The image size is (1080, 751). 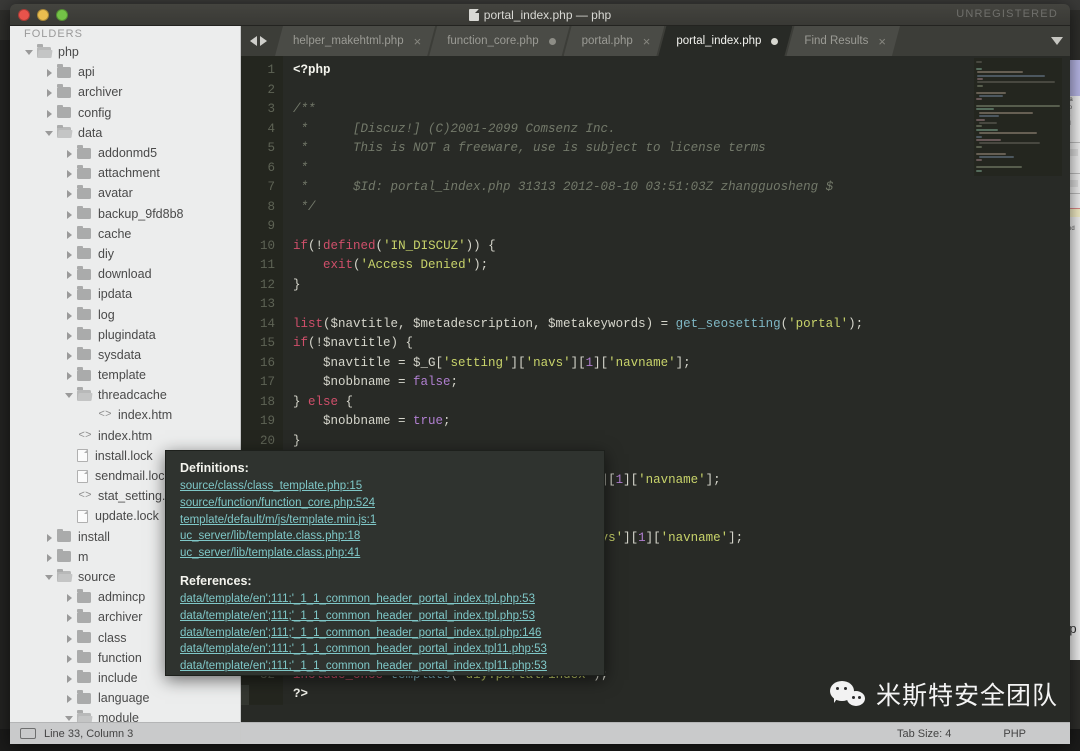 I want to click on code-line: $nobbname = true;, so click(x=578, y=422).